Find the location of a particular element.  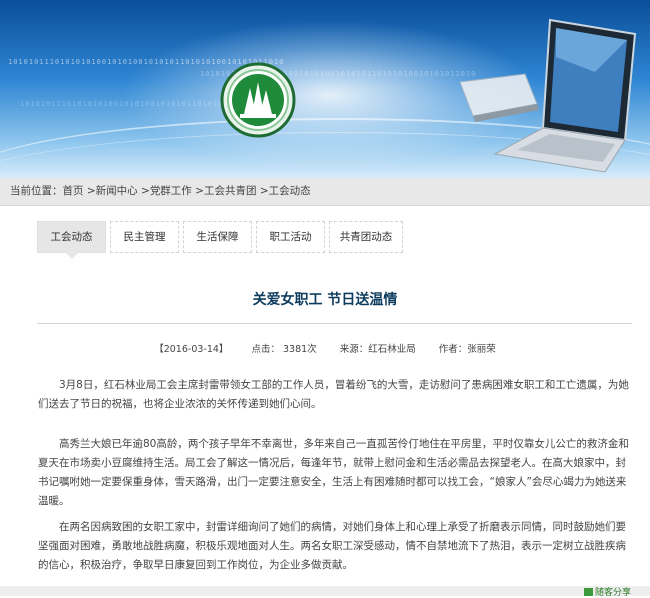

breadcrumb: 当前位置：首页 >新闻中心 >党群工作 >工会共青团 >工会动态 is located at coordinates (325, 192).